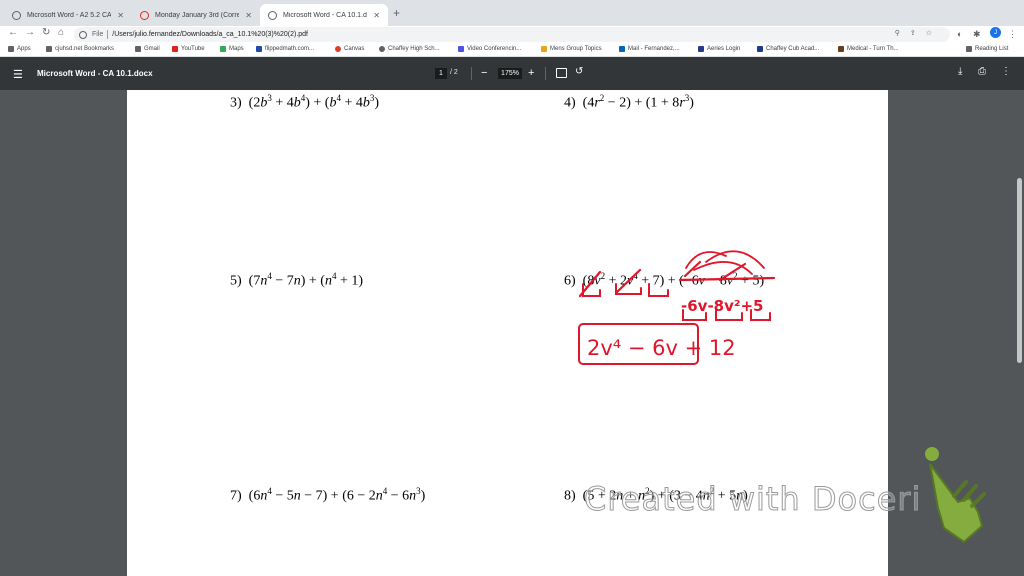 This screenshot has width=1024, height=576. I want to click on bracket-mark, so click(658, 290).